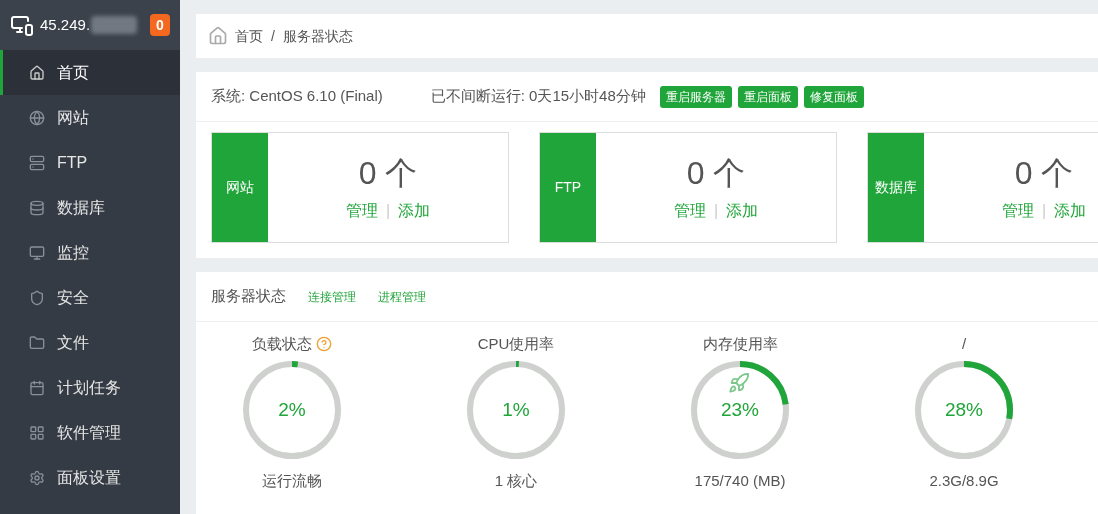  Describe the element at coordinates (37, 432) in the screenshot. I see `grid-icon` at that location.